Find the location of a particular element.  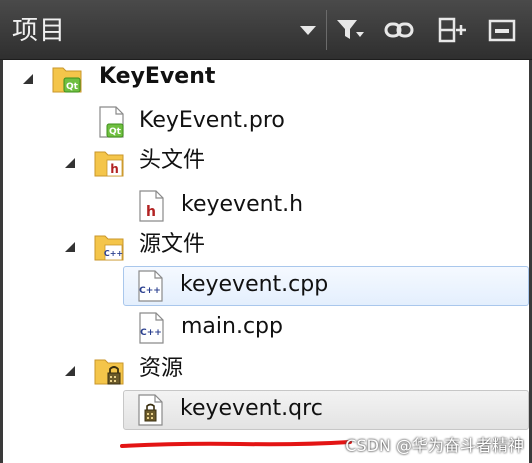

header-folder-icon: h is located at coordinates (109, 164).